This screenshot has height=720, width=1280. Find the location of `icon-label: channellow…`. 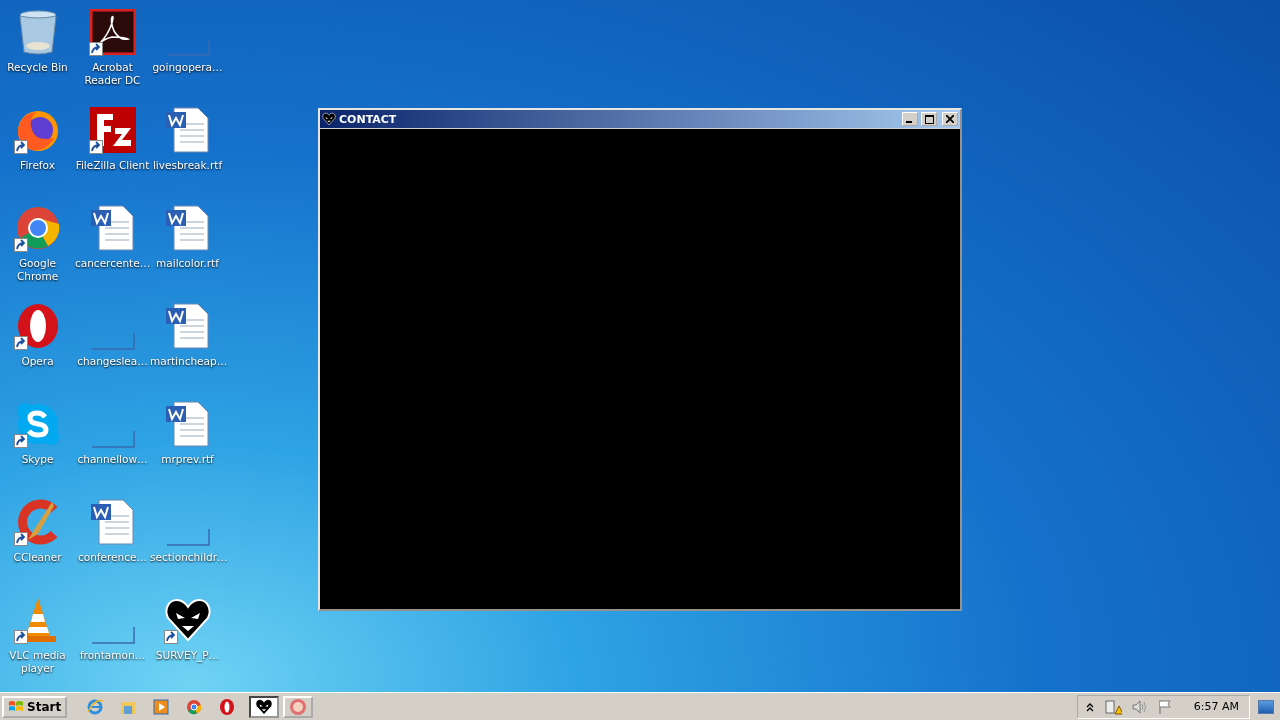

icon-label: channellow… is located at coordinates (112, 459).